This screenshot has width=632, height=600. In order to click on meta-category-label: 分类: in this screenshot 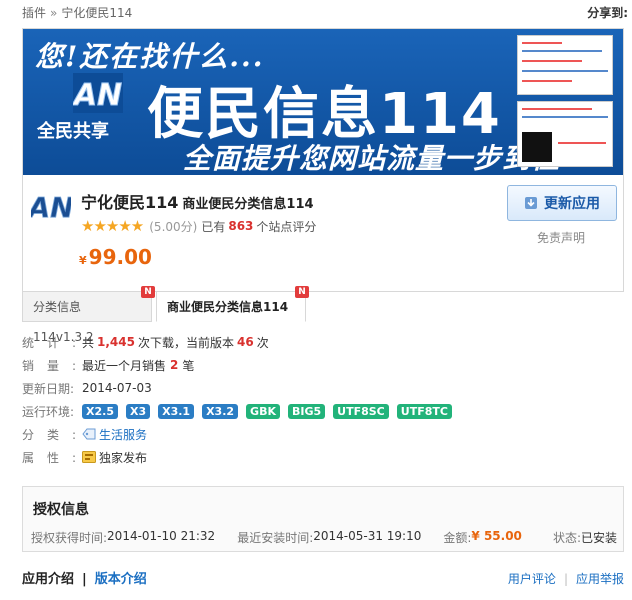, I will do `click(49, 434)`.